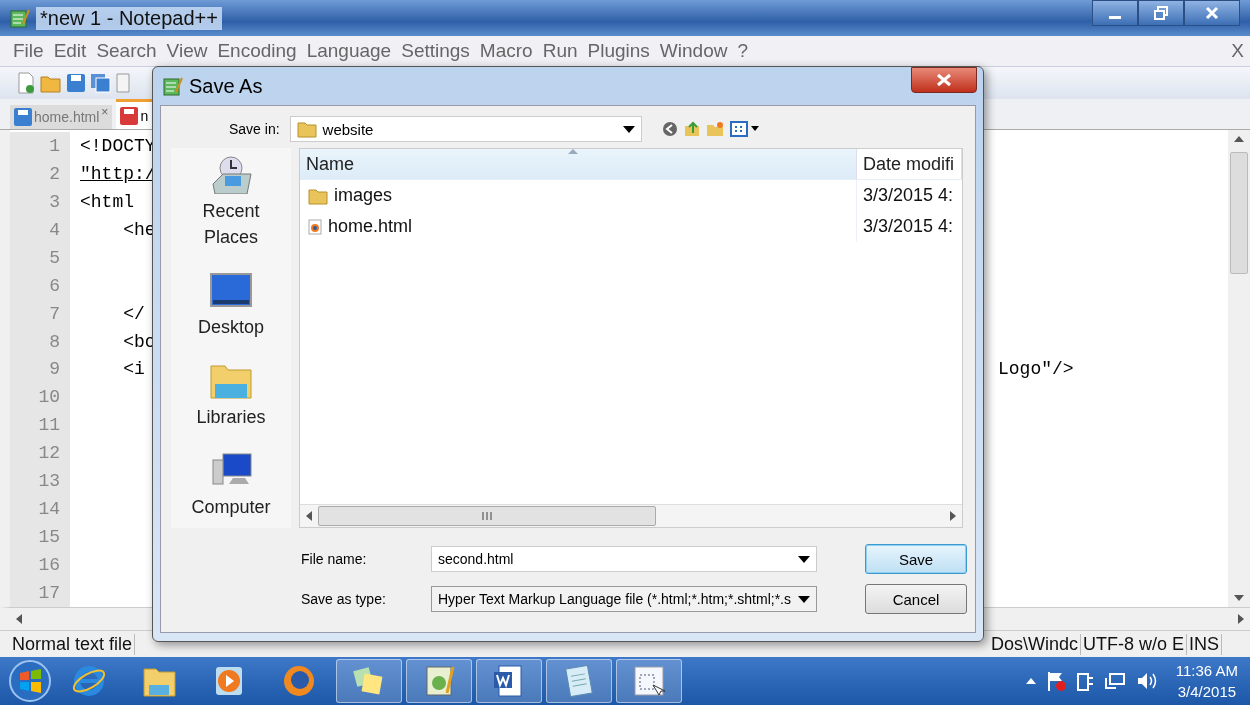 This screenshot has width=1250, height=705. I want to click on network-icon, so click(1114, 681).